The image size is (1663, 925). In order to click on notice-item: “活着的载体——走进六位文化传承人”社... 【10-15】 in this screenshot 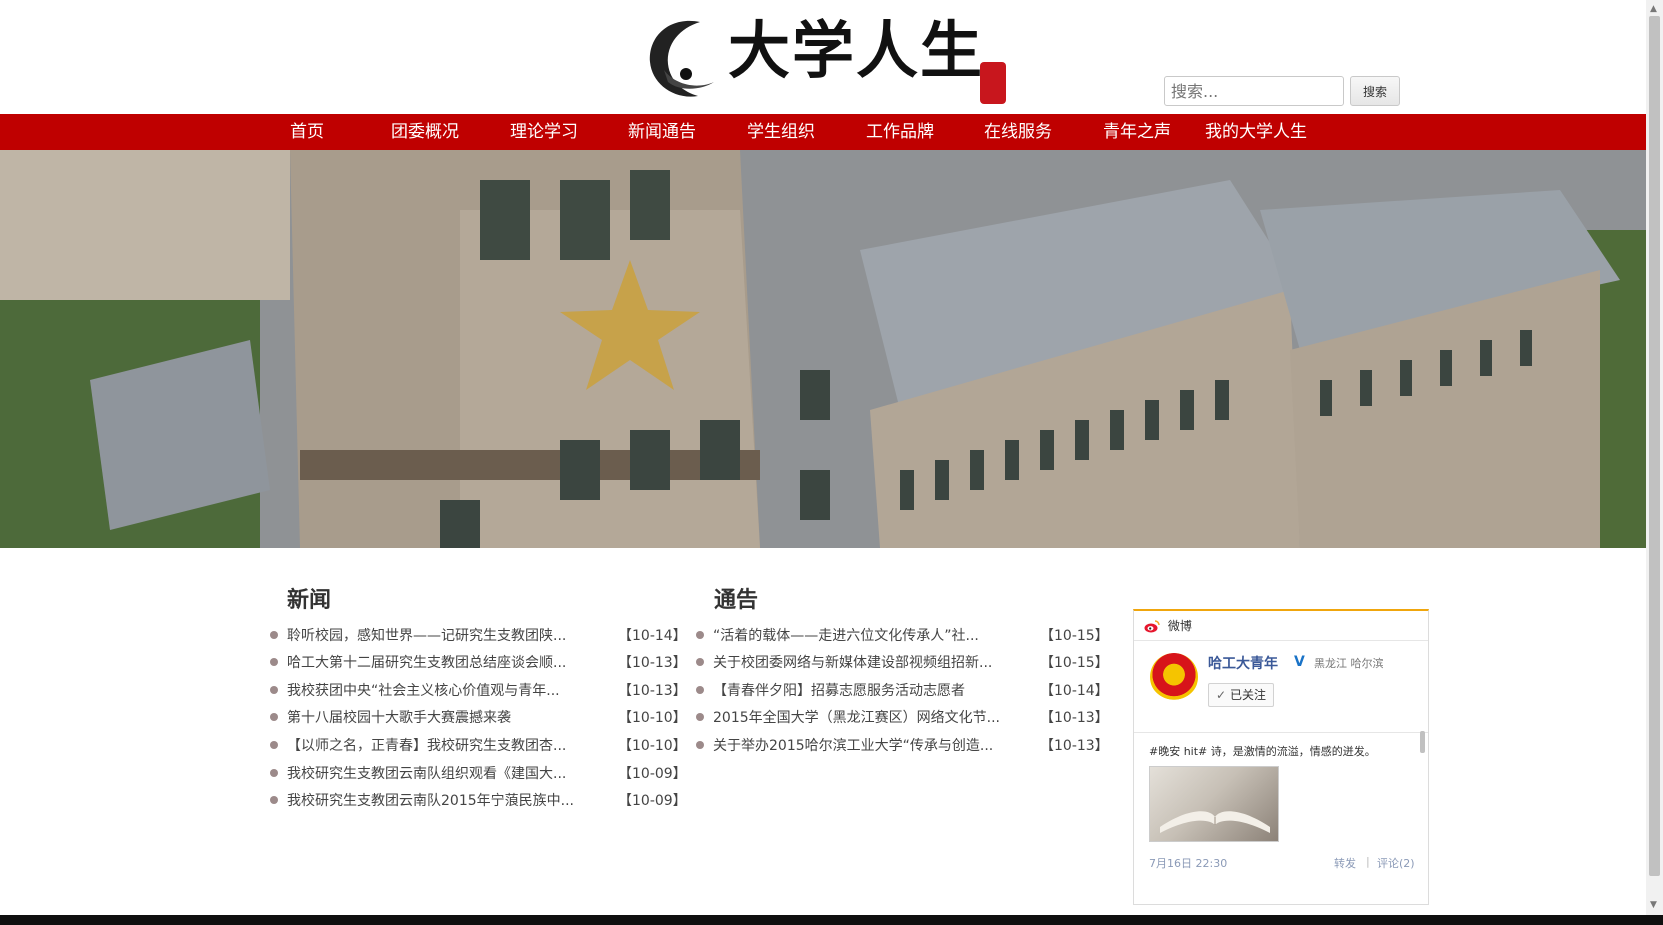, I will do `click(903, 635)`.